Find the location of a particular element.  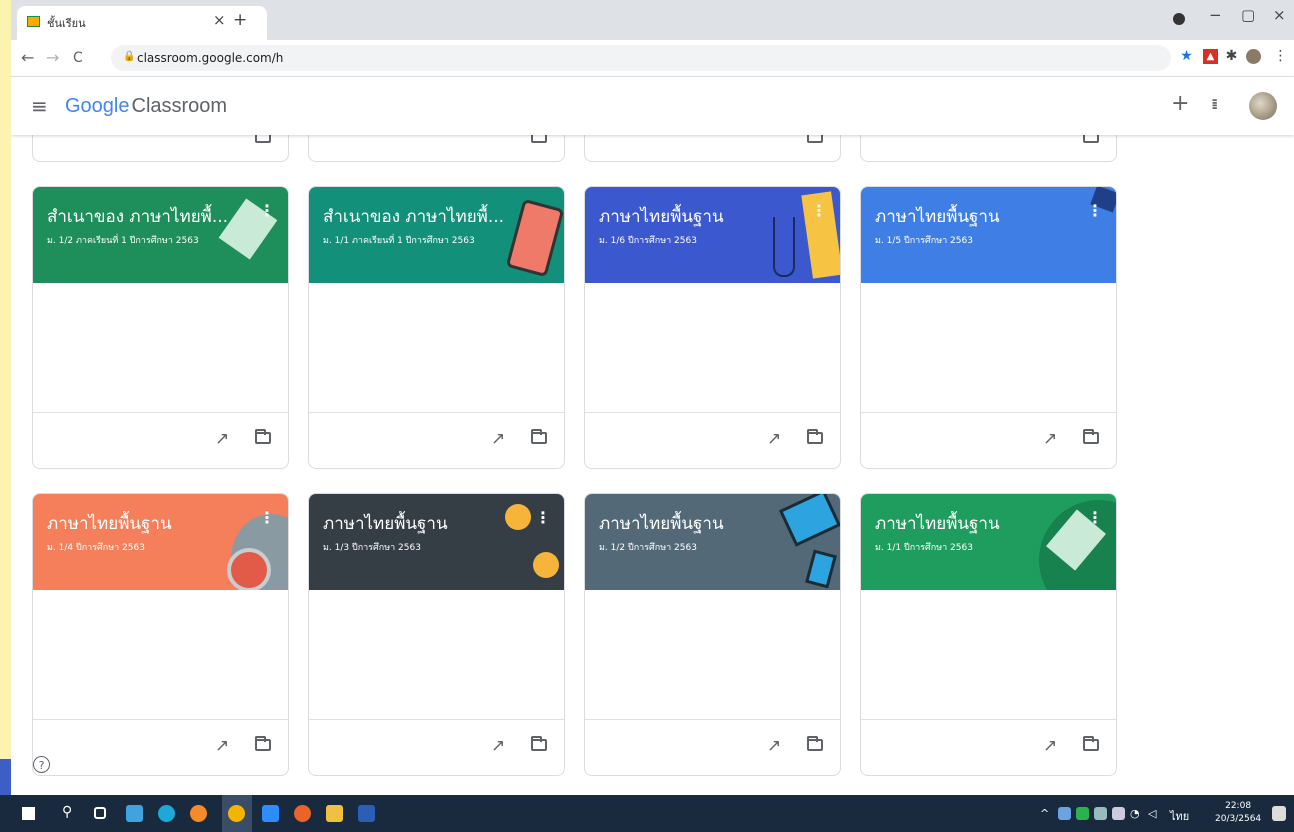

volume-icon: ◁ is located at coordinates (1152, 813).